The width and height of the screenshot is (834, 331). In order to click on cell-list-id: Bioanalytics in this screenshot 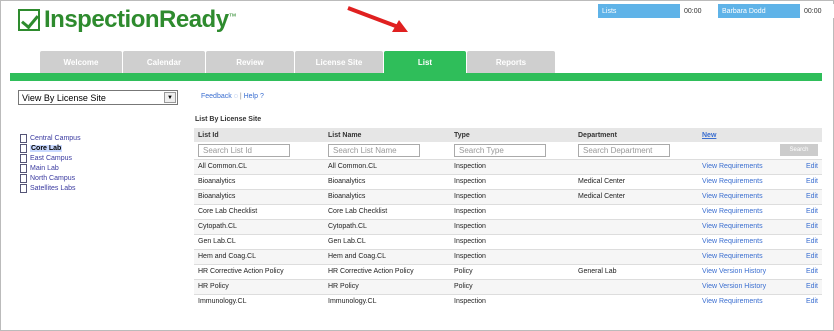, I will do `click(259, 181)`.